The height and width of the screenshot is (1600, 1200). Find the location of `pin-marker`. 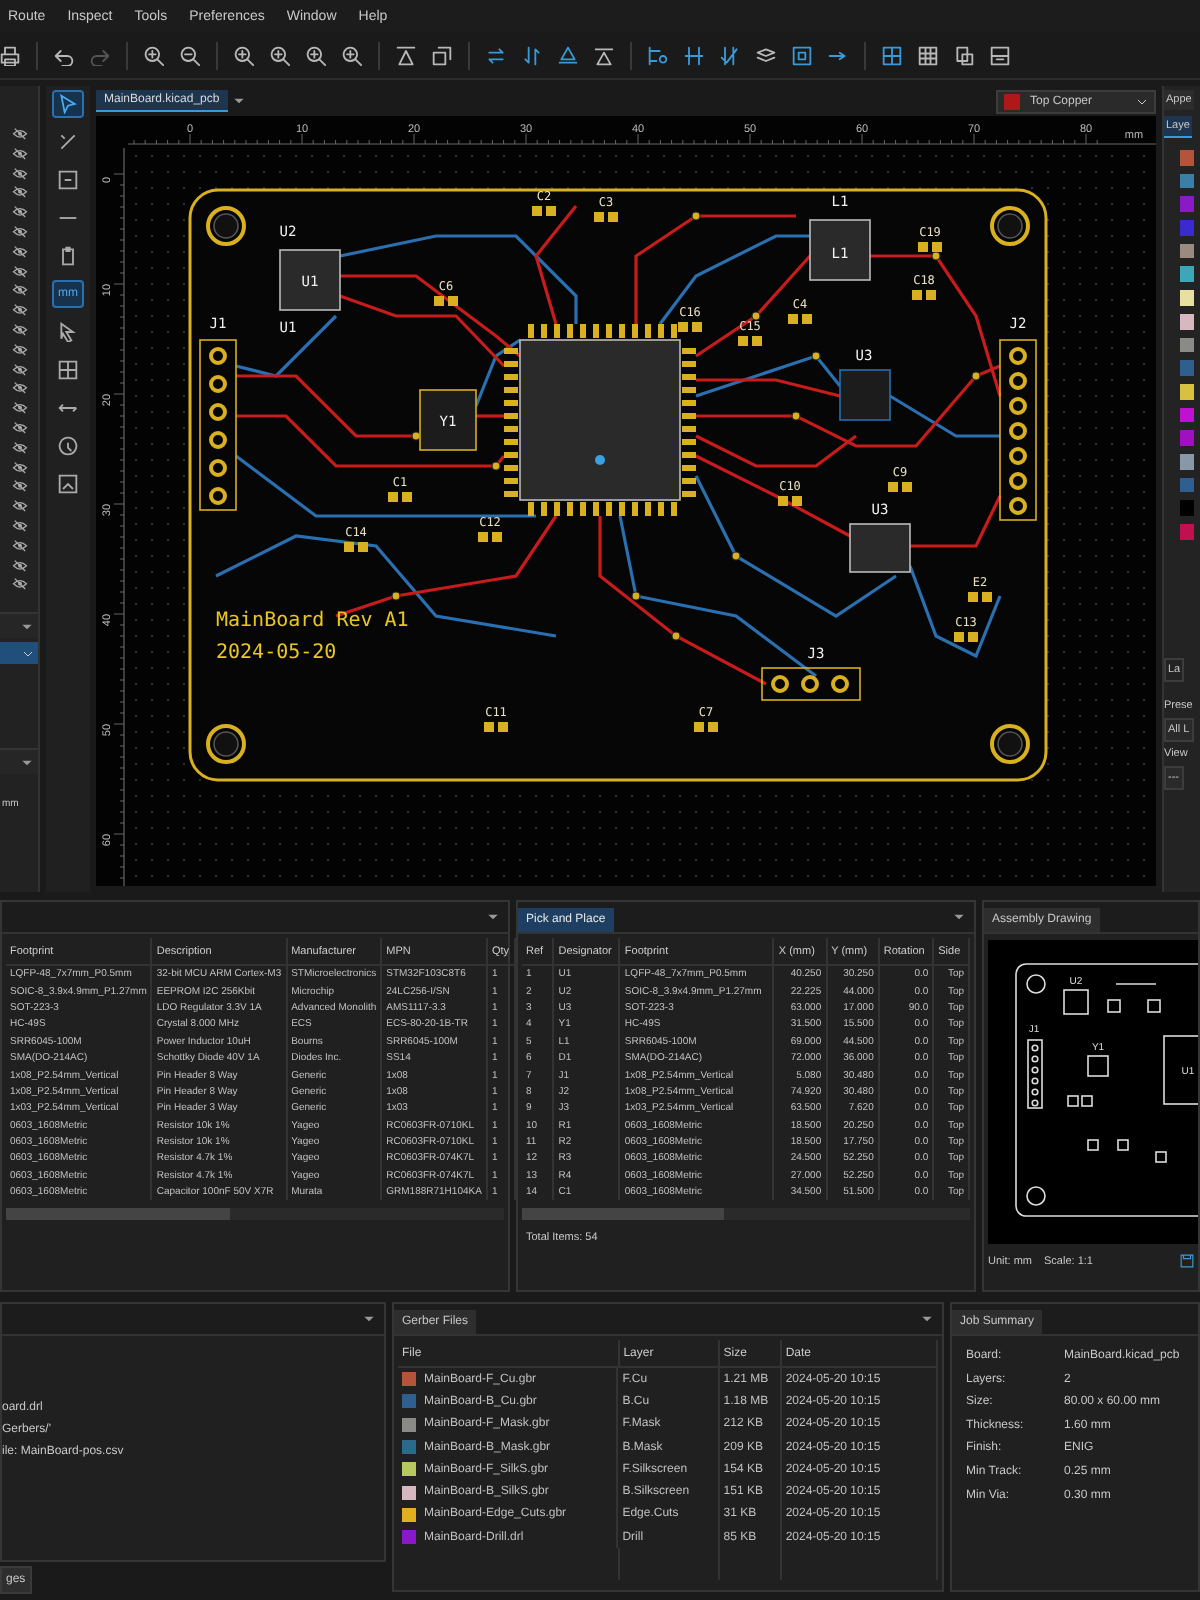

pin-marker is located at coordinates (600, 460).